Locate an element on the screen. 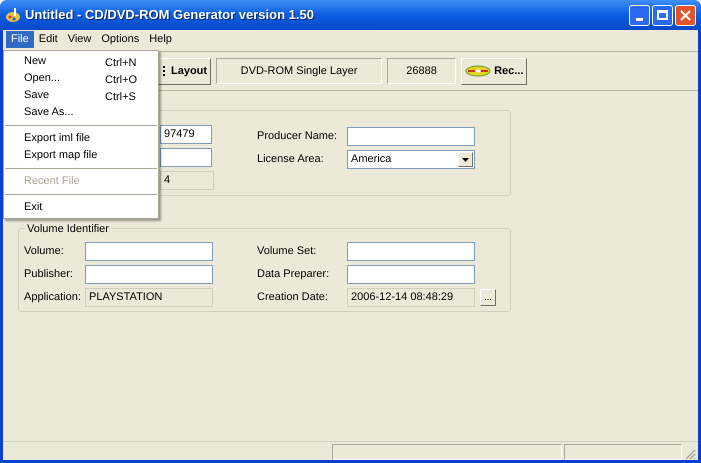 The image size is (701, 463). dropdown: America is located at coordinates (411, 159).